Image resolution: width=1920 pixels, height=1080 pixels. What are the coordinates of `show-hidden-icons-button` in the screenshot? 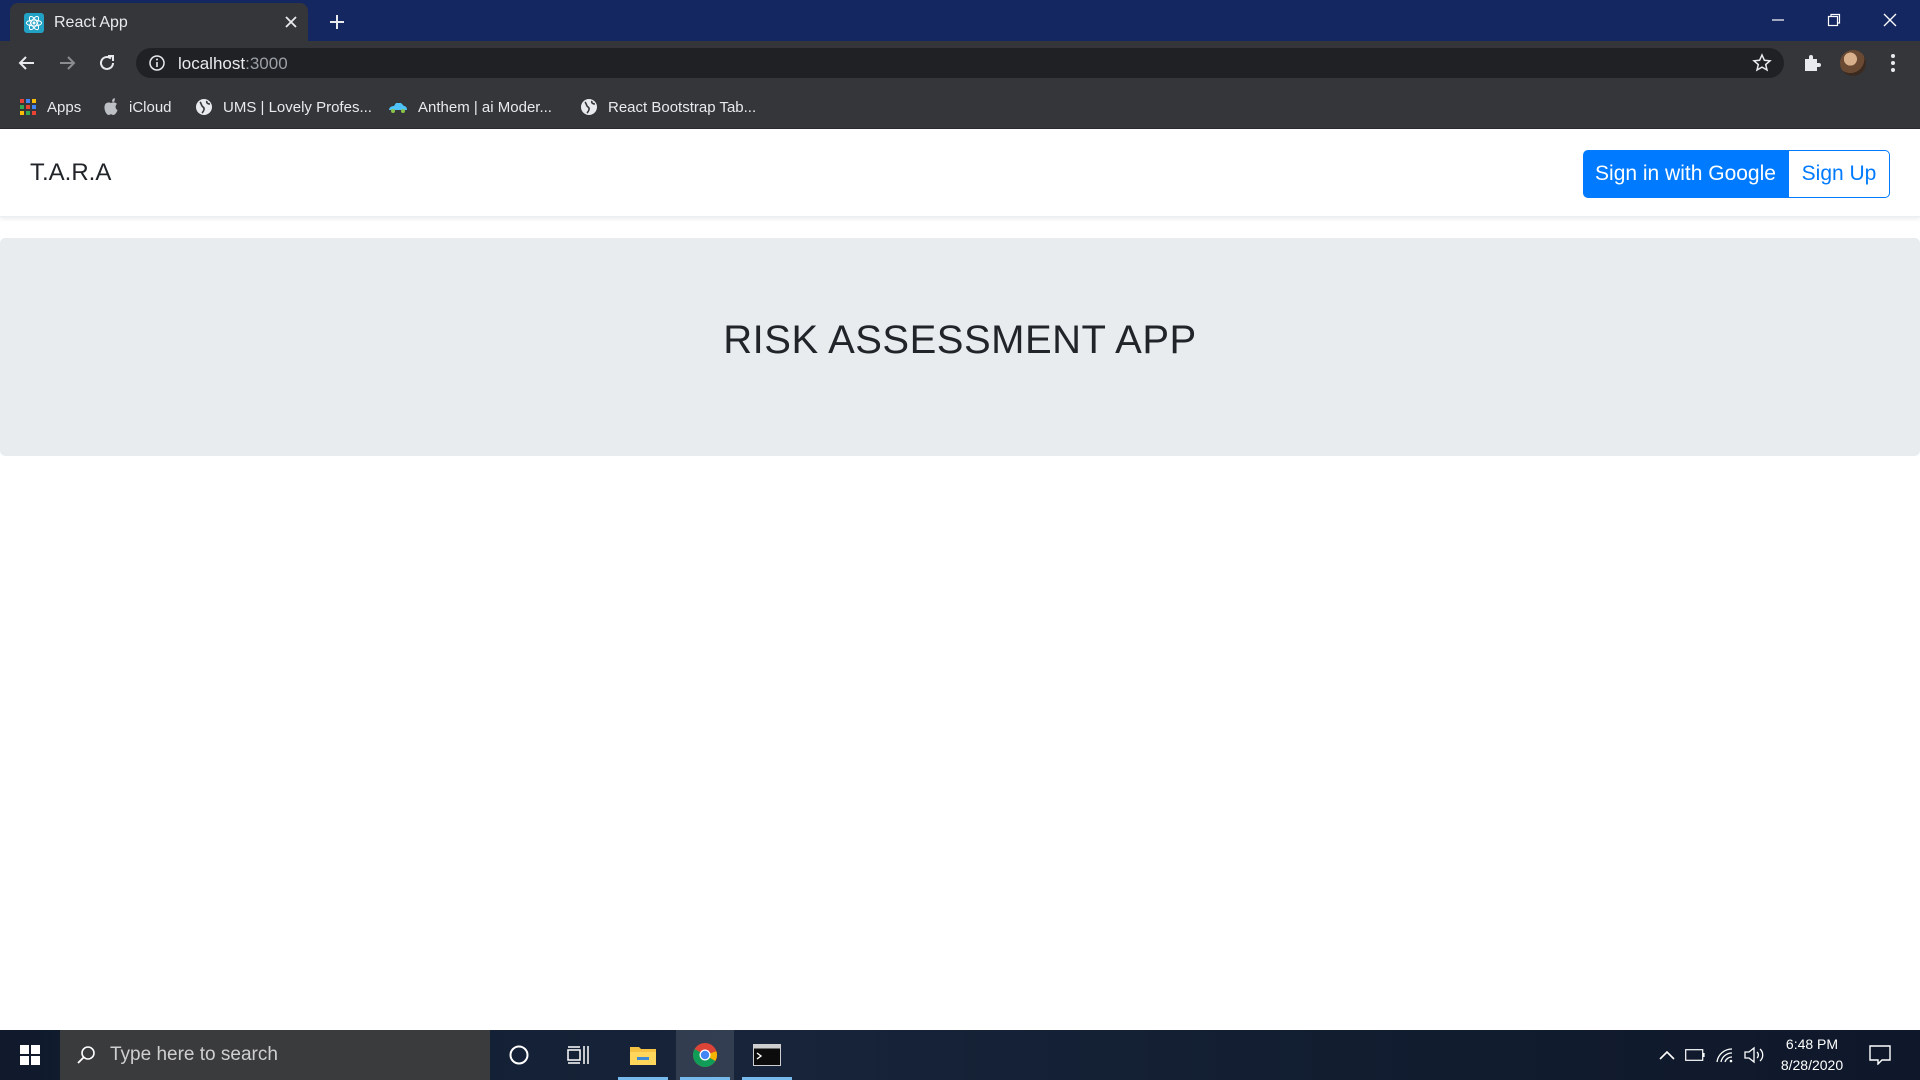 It's located at (1667, 1055).